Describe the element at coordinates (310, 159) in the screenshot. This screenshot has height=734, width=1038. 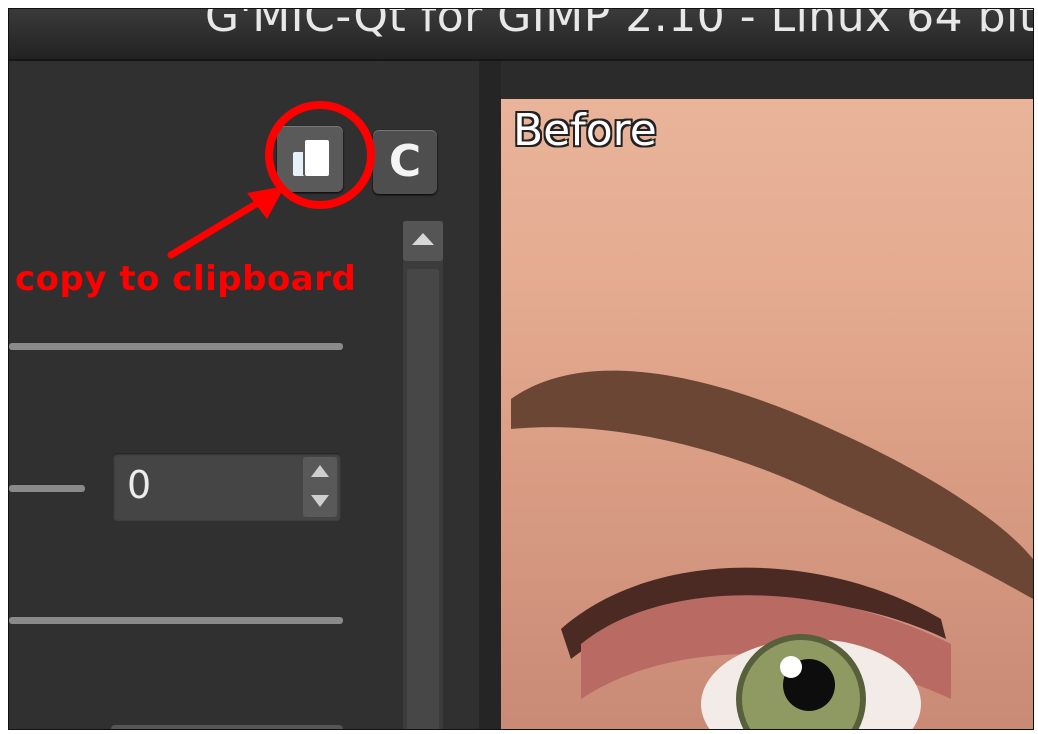
I see `copy-to-clipboard-button` at that location.